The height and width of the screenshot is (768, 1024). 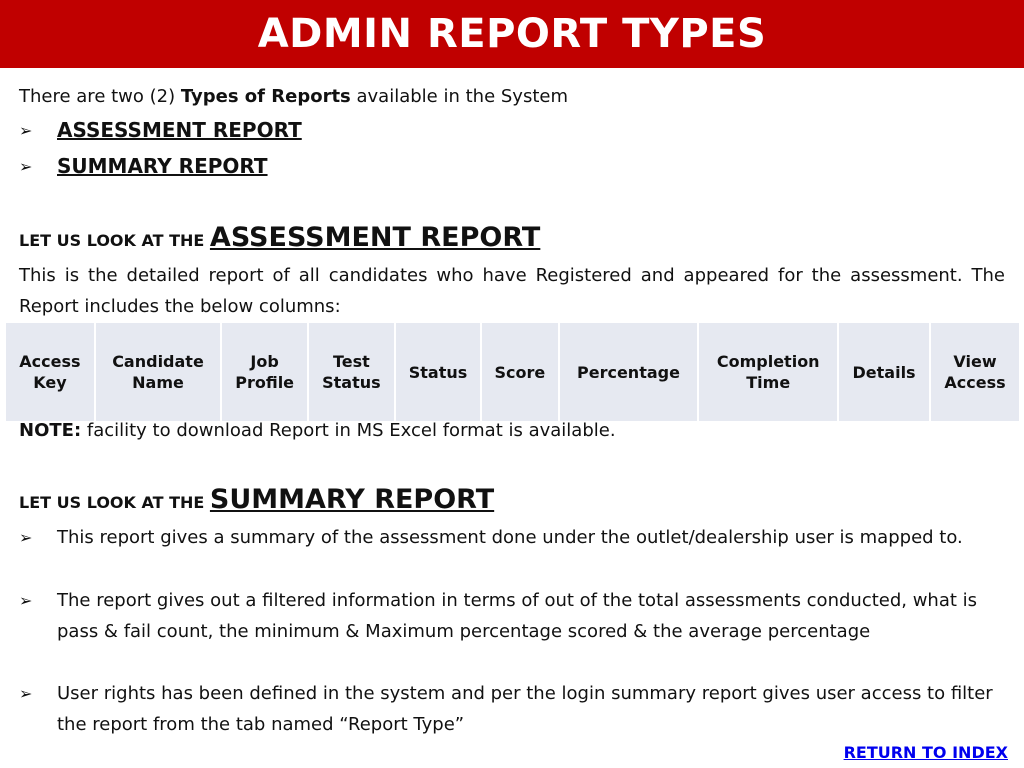 What do you see at coordinates (768, 382) in the screenshot?
I see `column-header-text: Time` at bounding box center [768, 382].